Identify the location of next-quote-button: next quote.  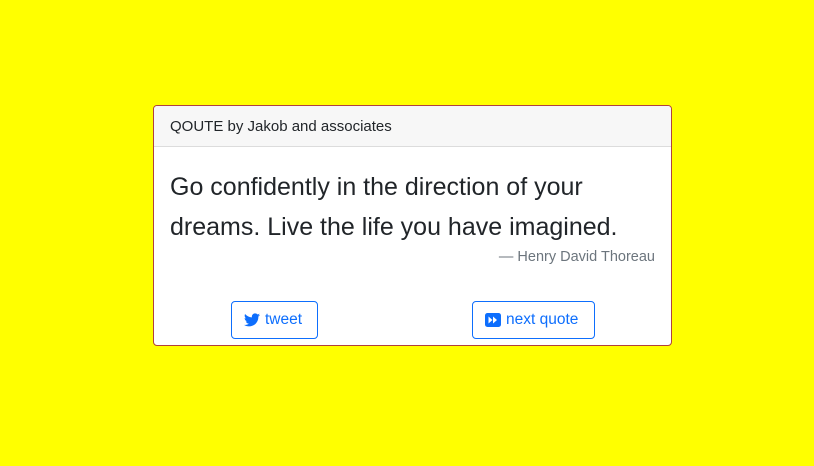
(533, 320).